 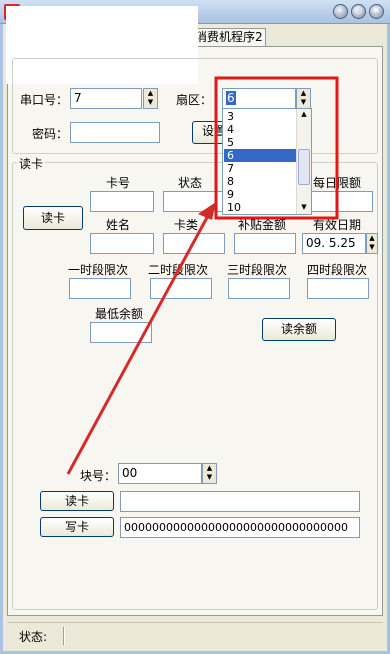 What do you see at coordinates (276, 148) in the screenshot?
I see `highlight-box` at bounding box center [276, 148].